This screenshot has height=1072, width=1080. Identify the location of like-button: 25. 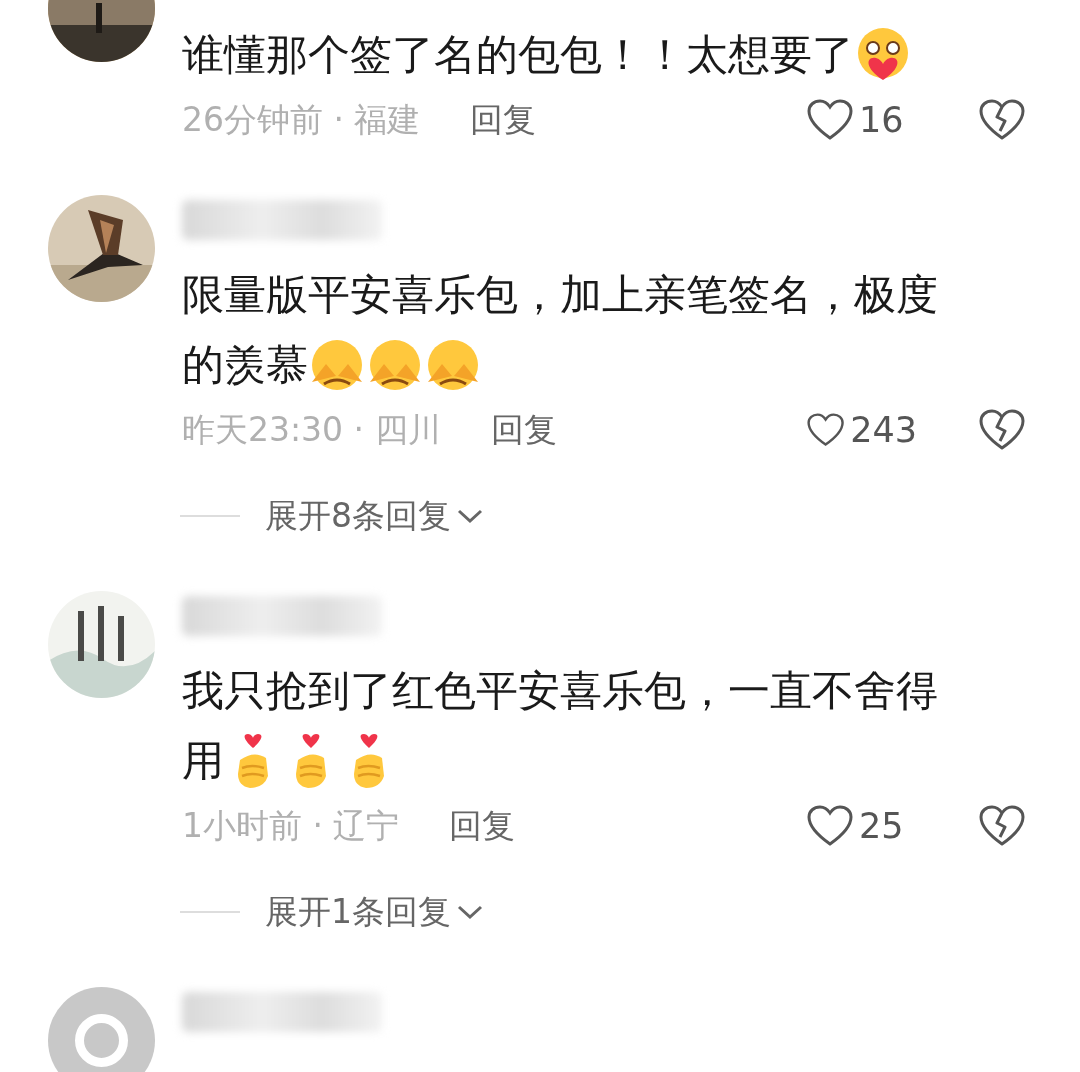
(862, 826).